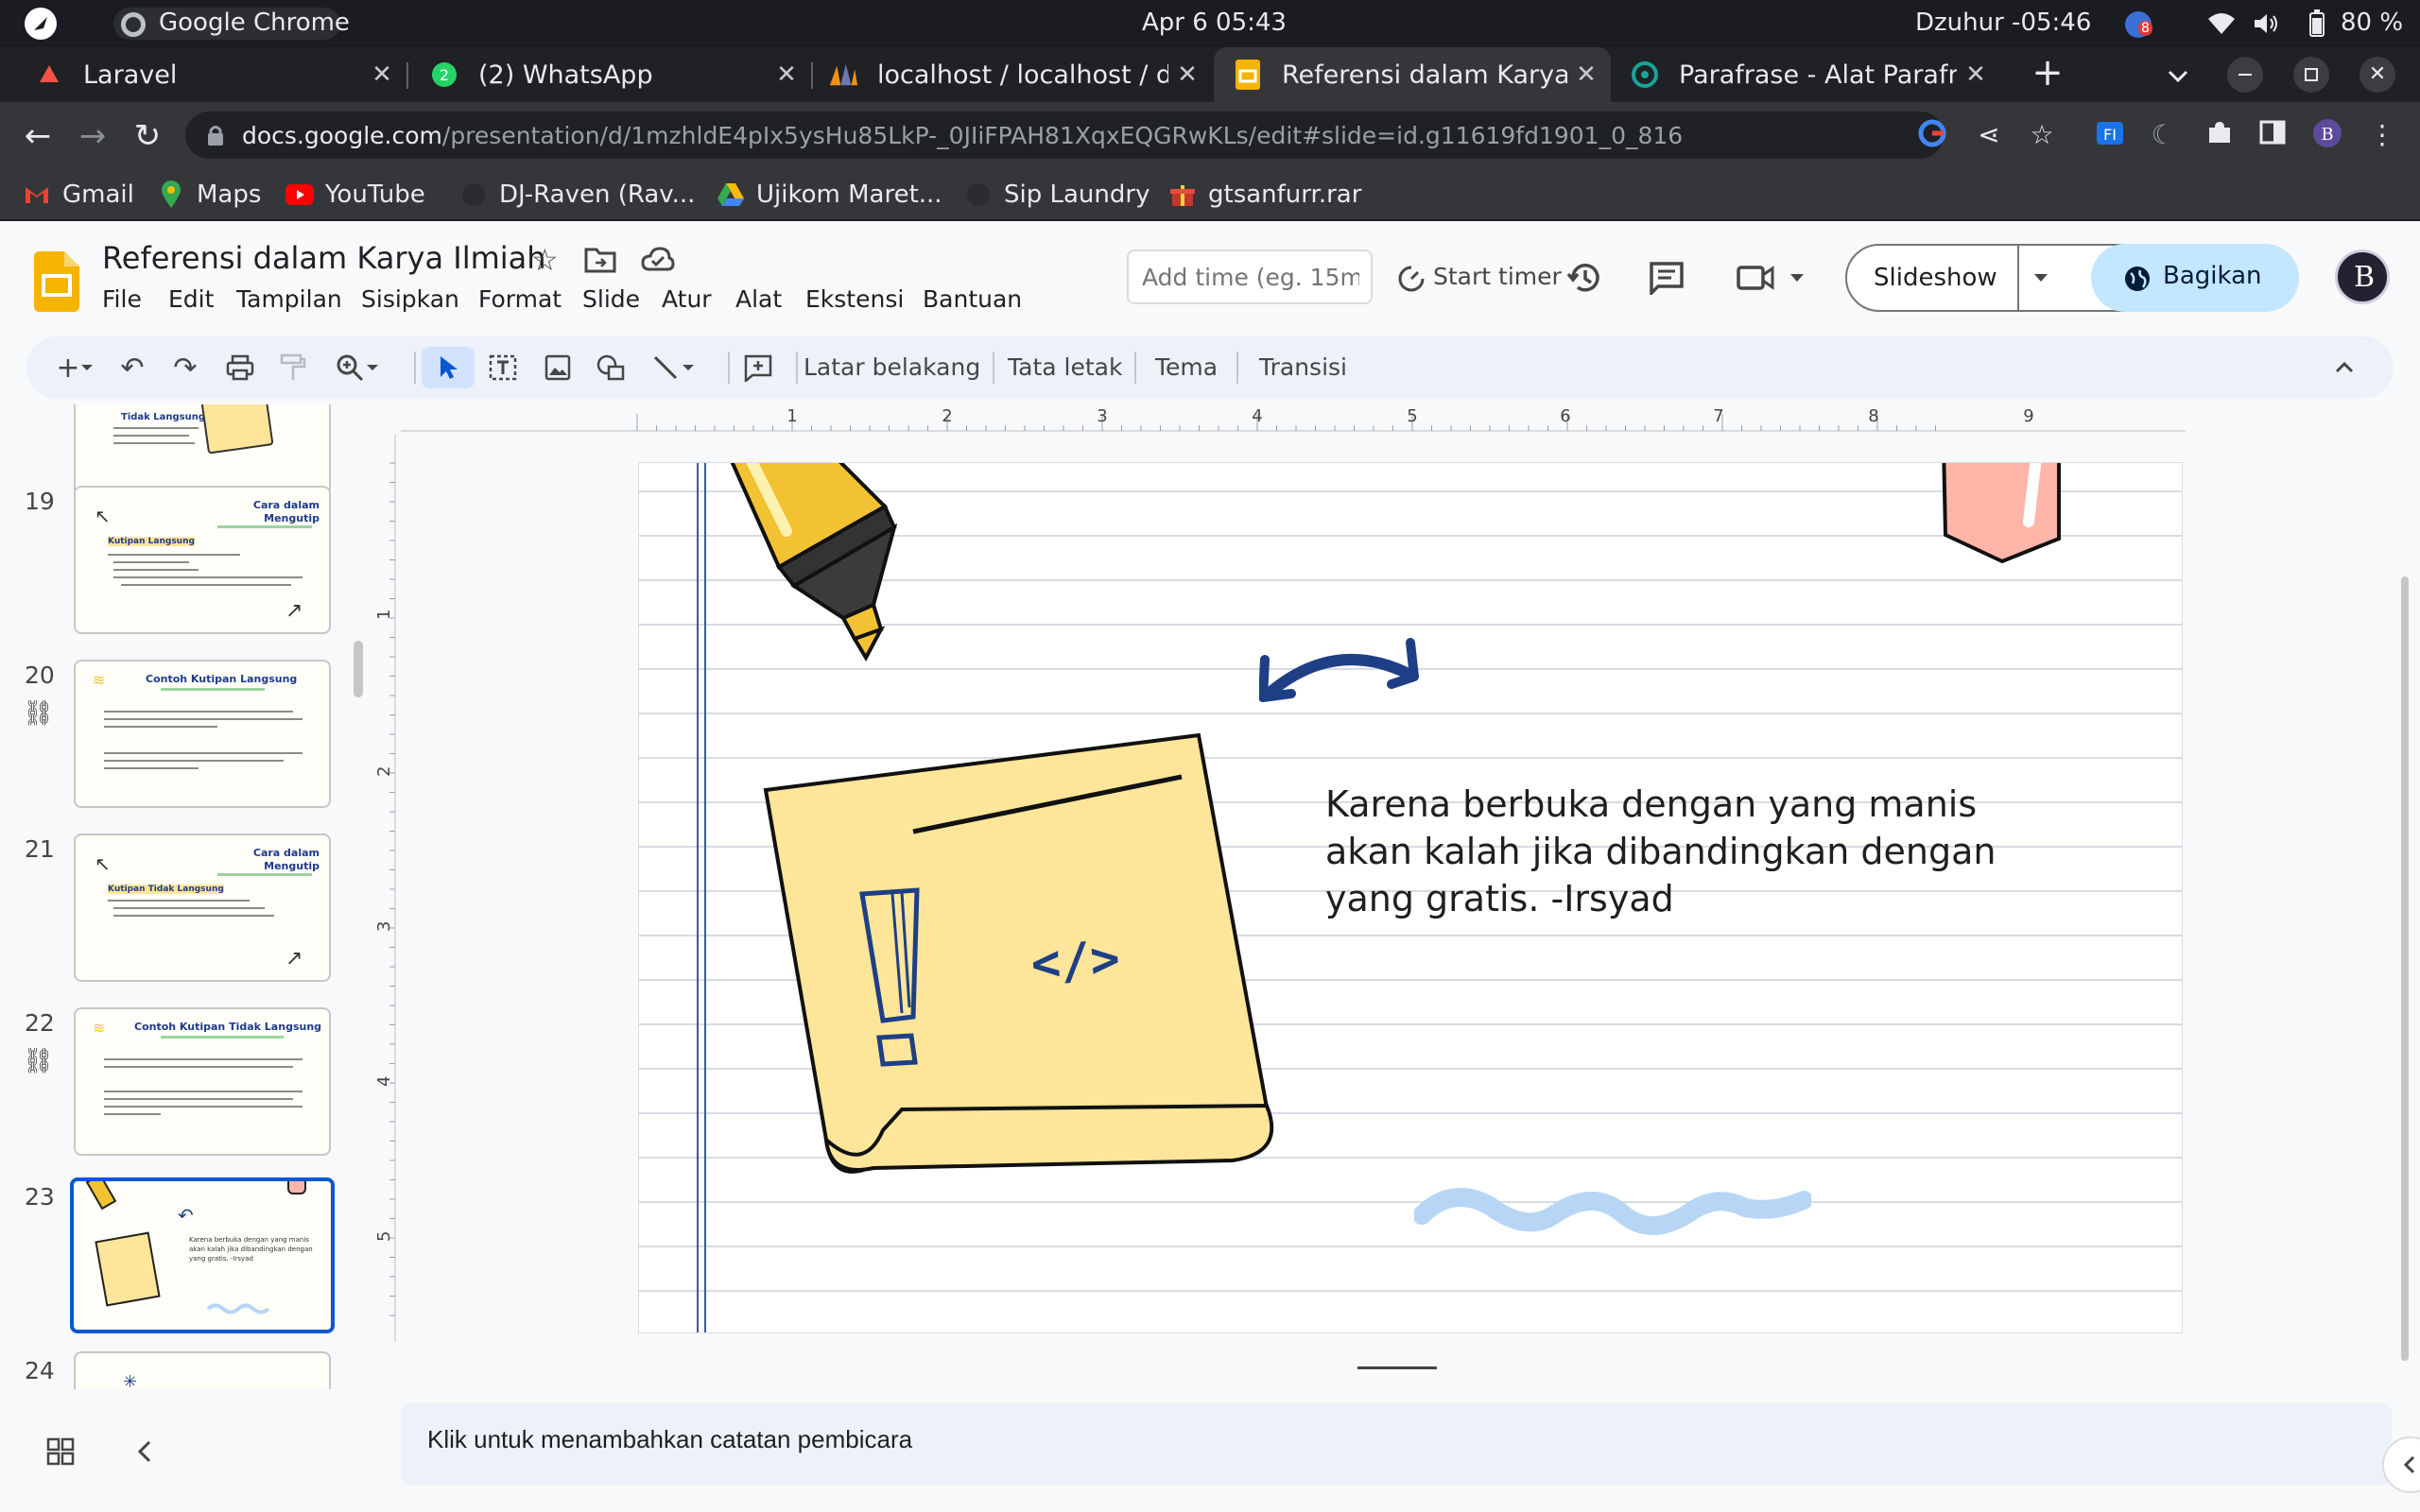  Describe the element at coordinates (658, 259) in the screenshot. I see `cloud-saved-icon` at that location.